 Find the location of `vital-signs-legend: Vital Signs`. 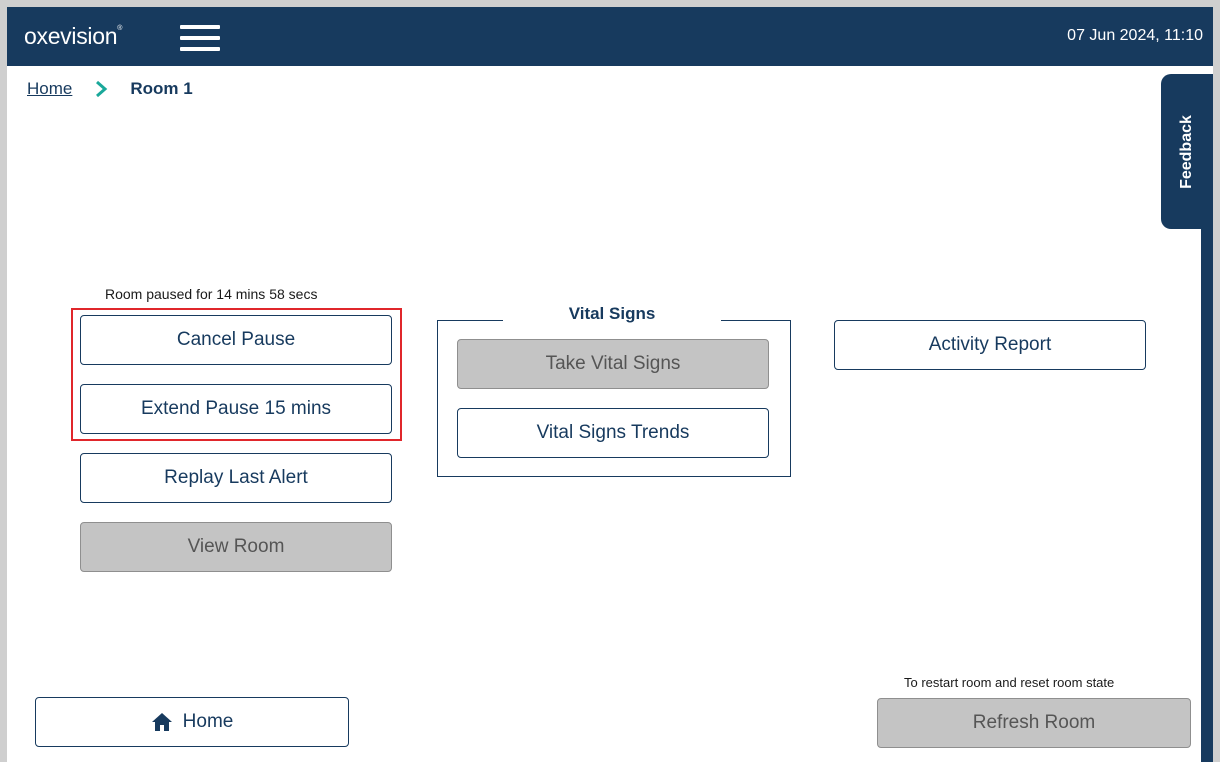

vital-signs-legend: Vital Signs is located at coordinates (612, 314).